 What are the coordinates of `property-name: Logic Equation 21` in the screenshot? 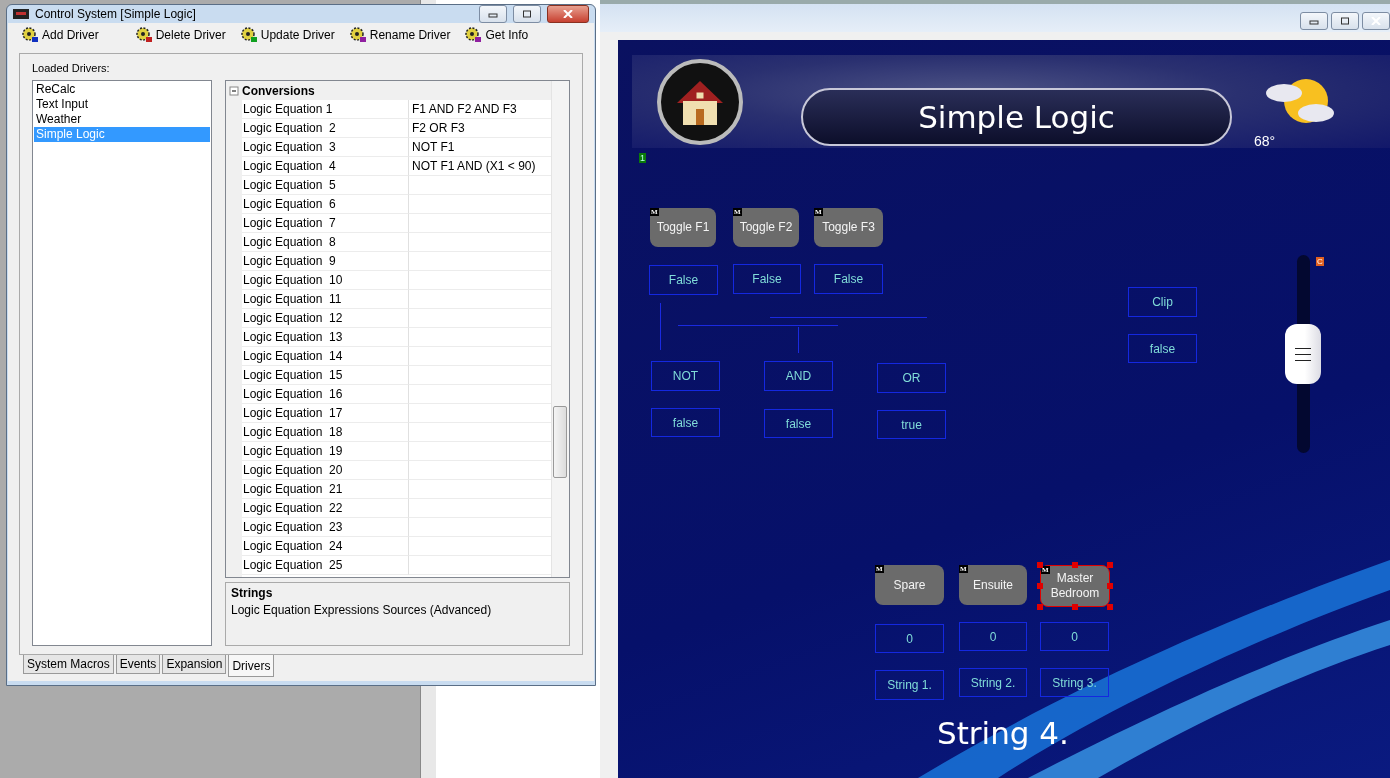 It's located at (325, 489).